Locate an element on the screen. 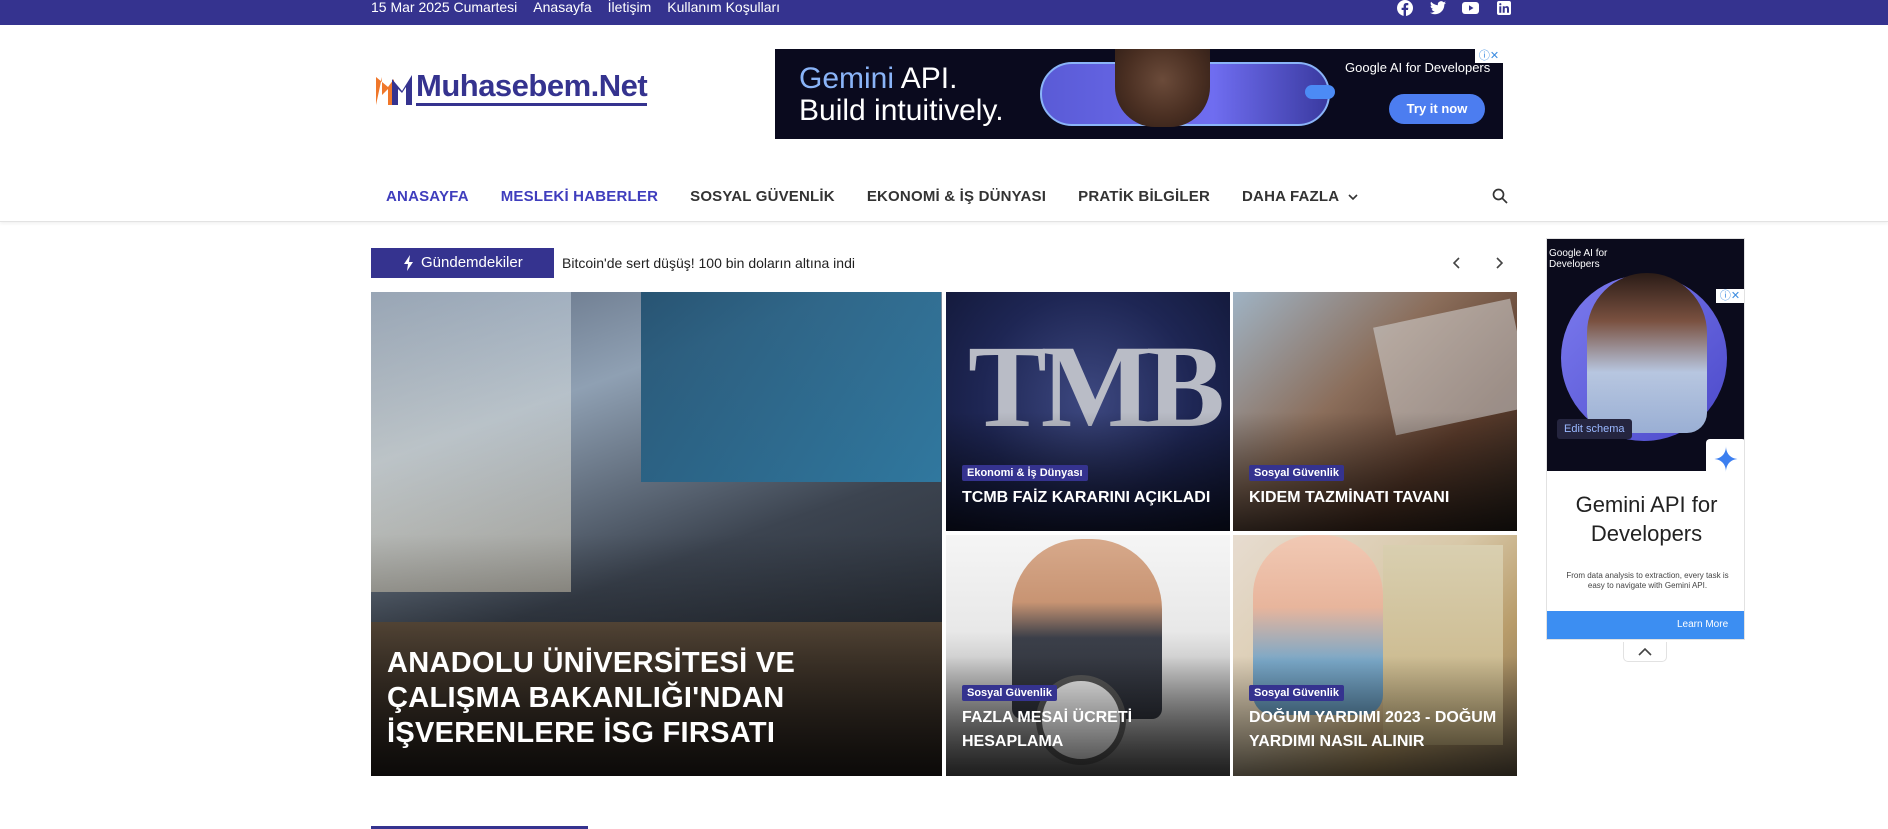 This screenshot has height=829, width=1888. ad-headline: Gemini API. Build intuitively. is located at coordinates (901, 95).